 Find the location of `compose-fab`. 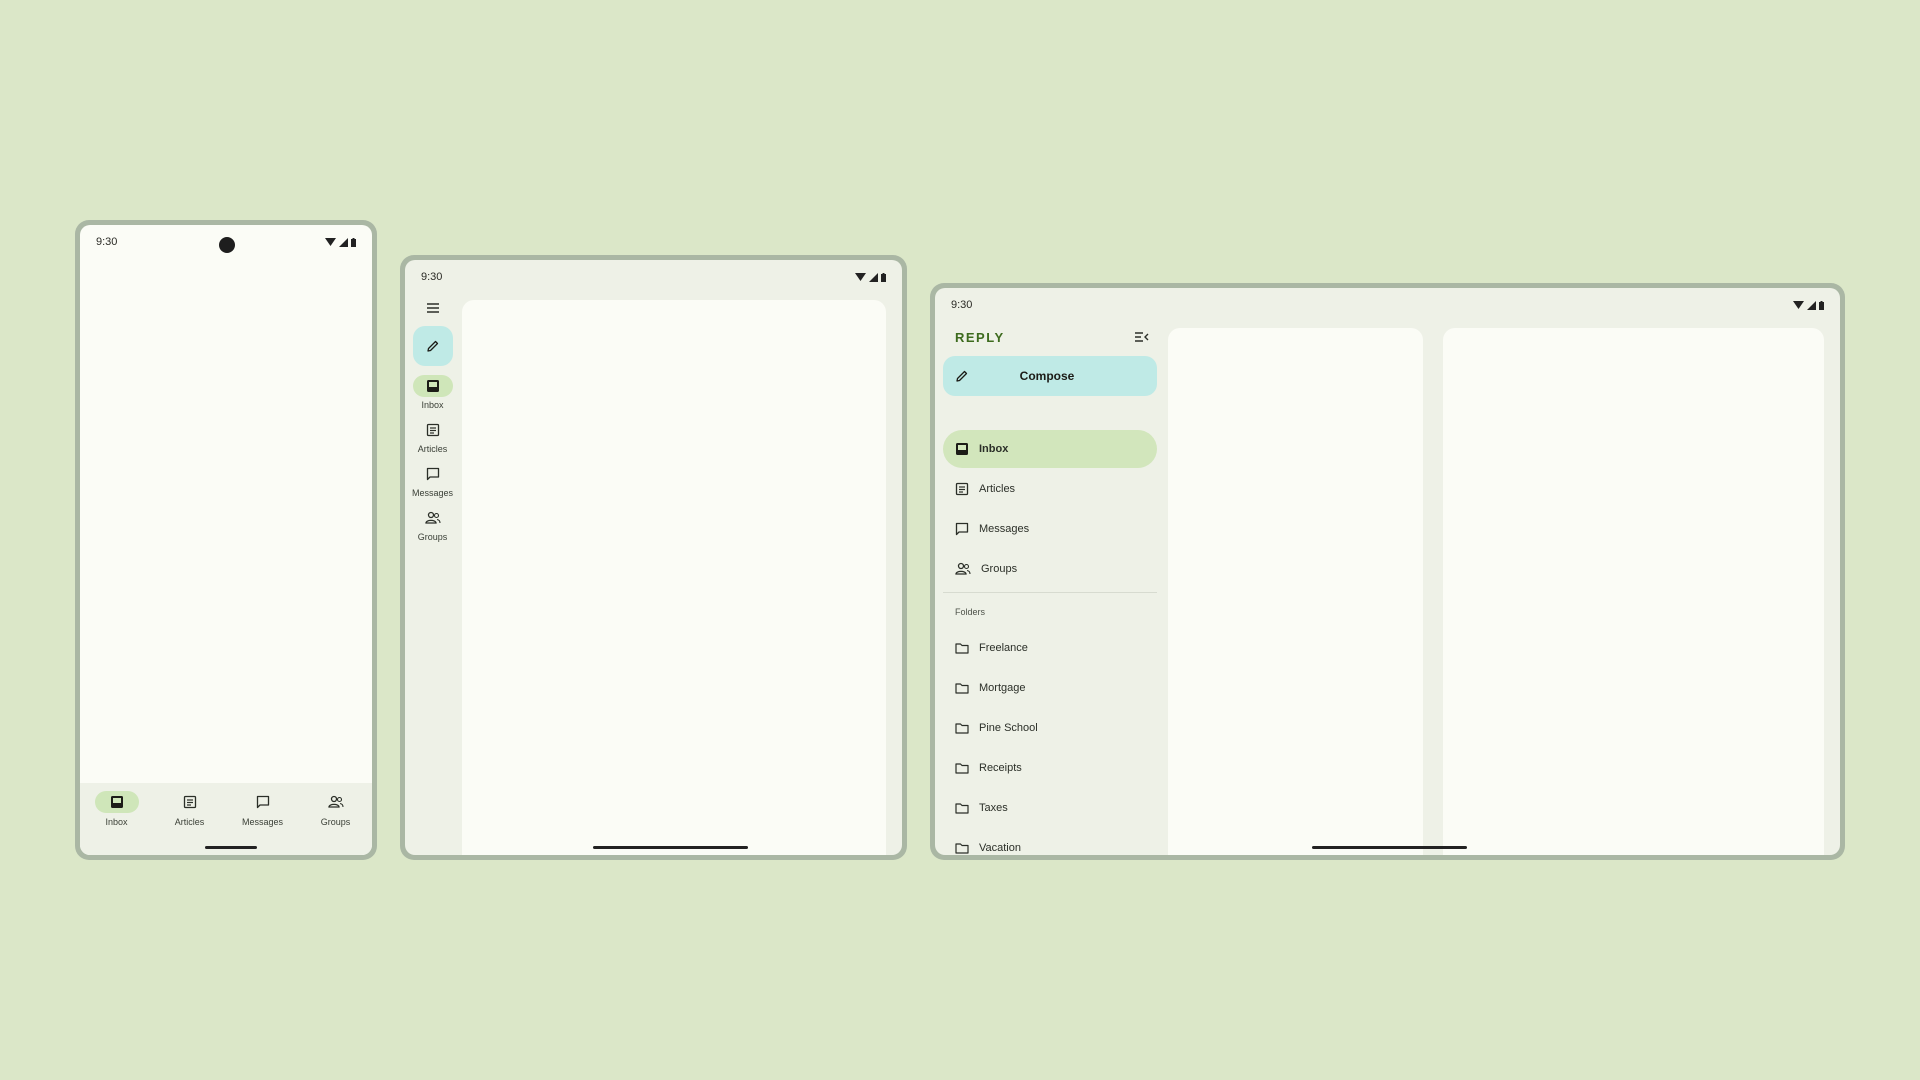

compose-fab is located at coordinates (432, 346).